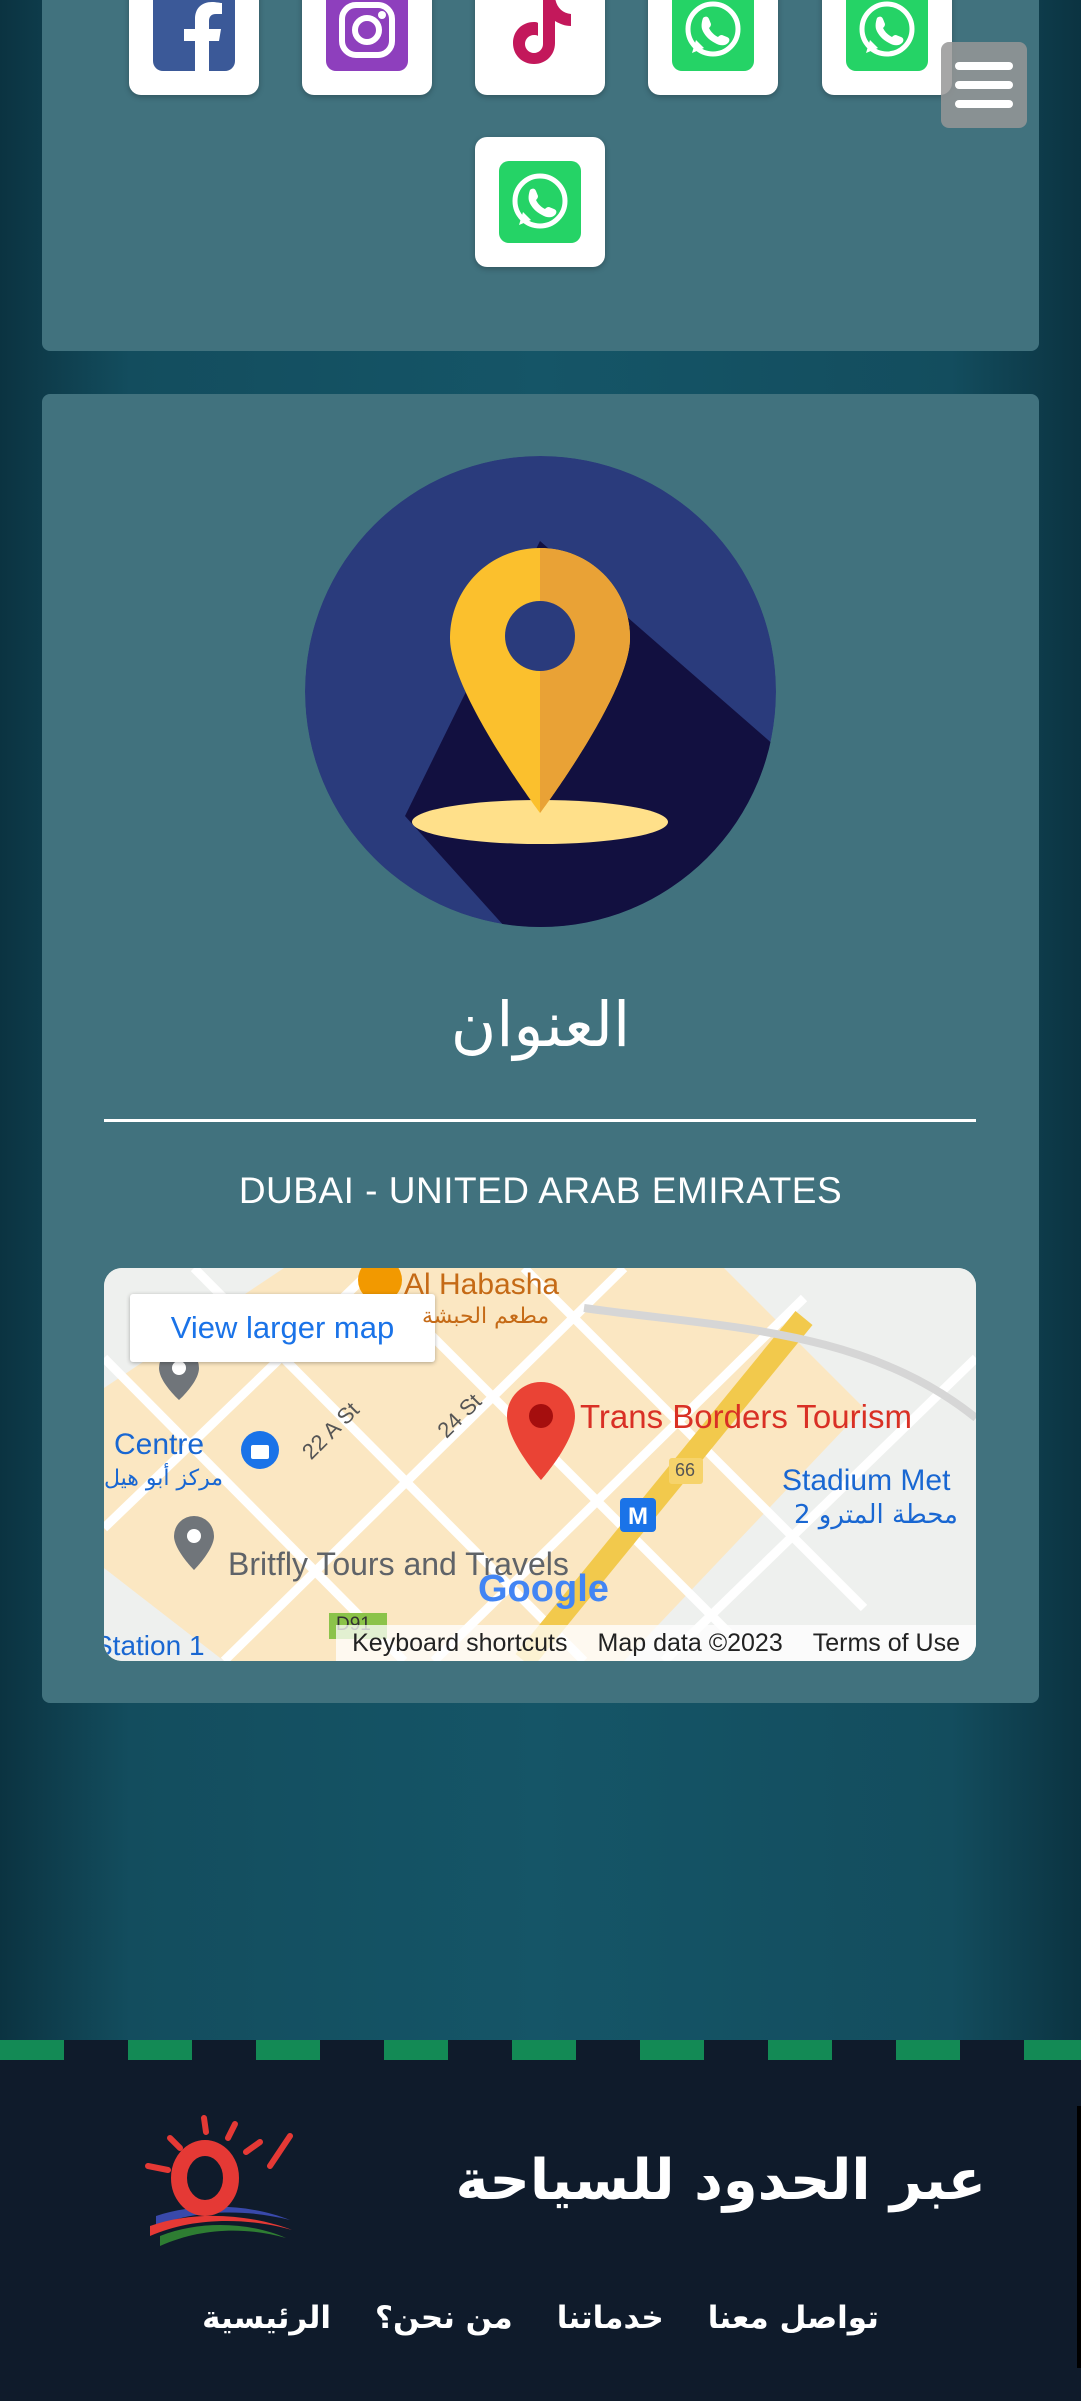 This screenshot has height=2401, width=1081. Describe the element at coordinates (543, 1589) in the screenshot. I see `google-logo: Google` at that location.